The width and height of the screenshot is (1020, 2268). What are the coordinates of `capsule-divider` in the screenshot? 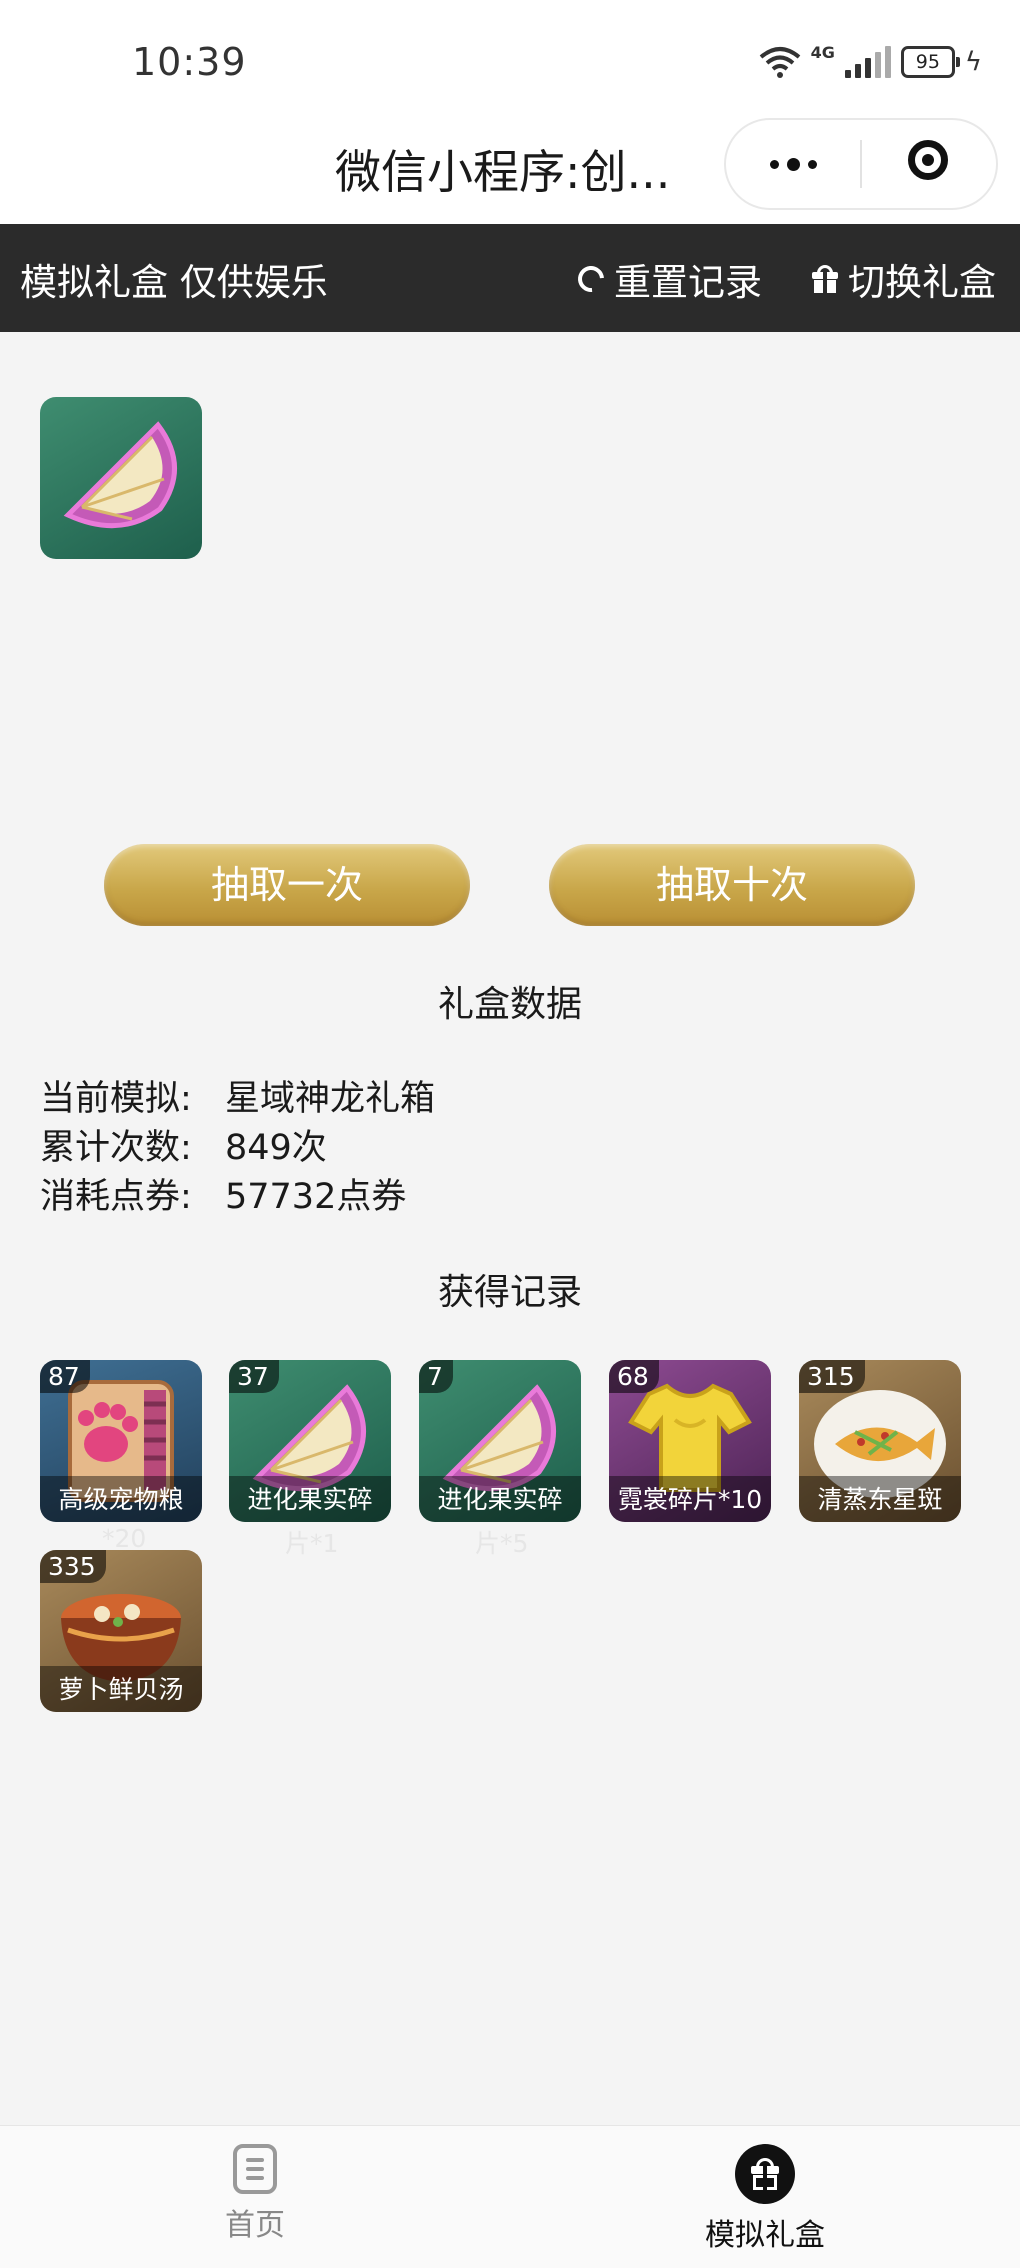 It's located at (861, 164).